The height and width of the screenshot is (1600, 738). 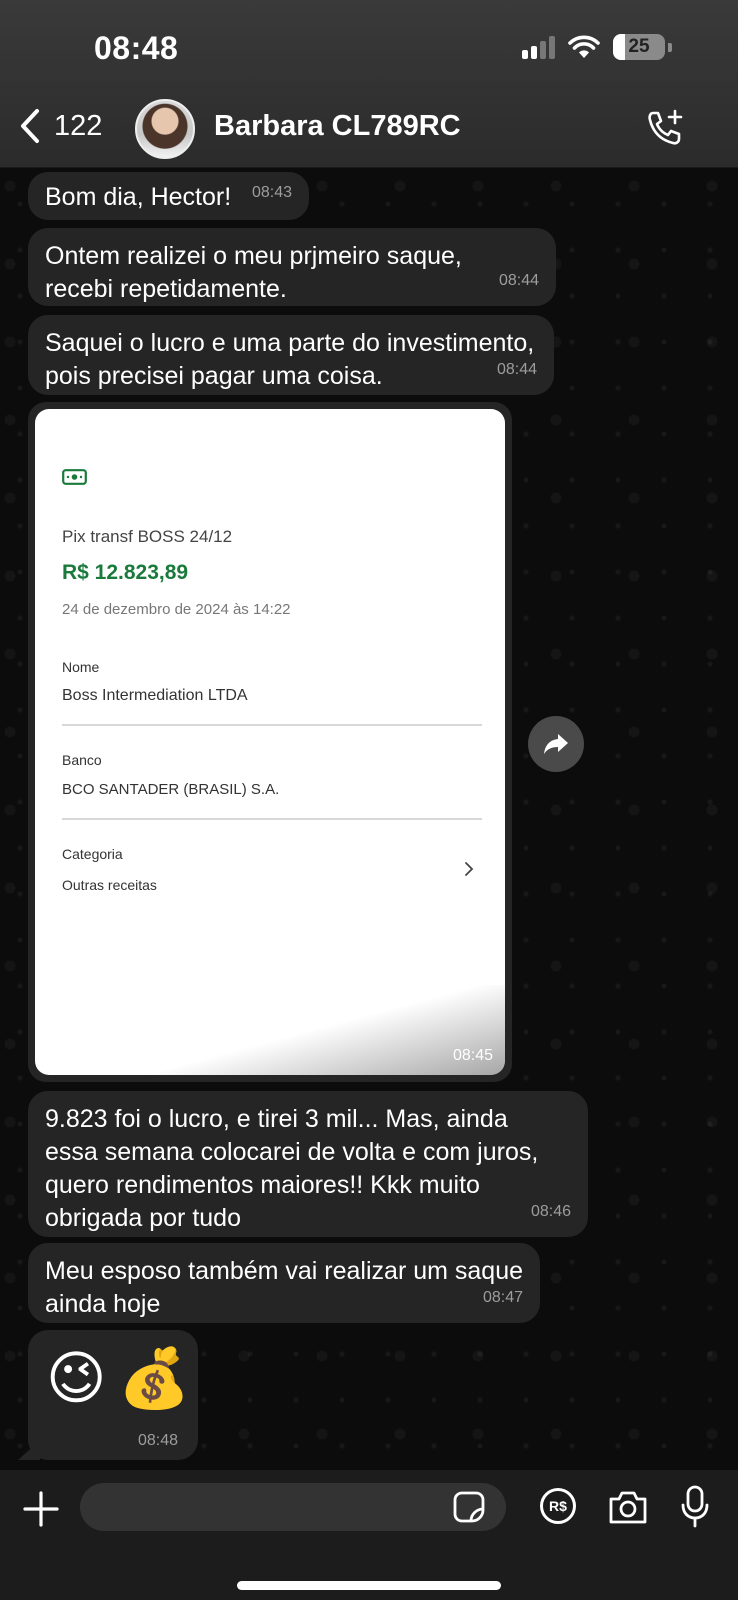 What do you see at coordinates (337, 126) in the screenshot?
I see `contact-name: Barbara CL789RC` at bounding box center [337, 126].